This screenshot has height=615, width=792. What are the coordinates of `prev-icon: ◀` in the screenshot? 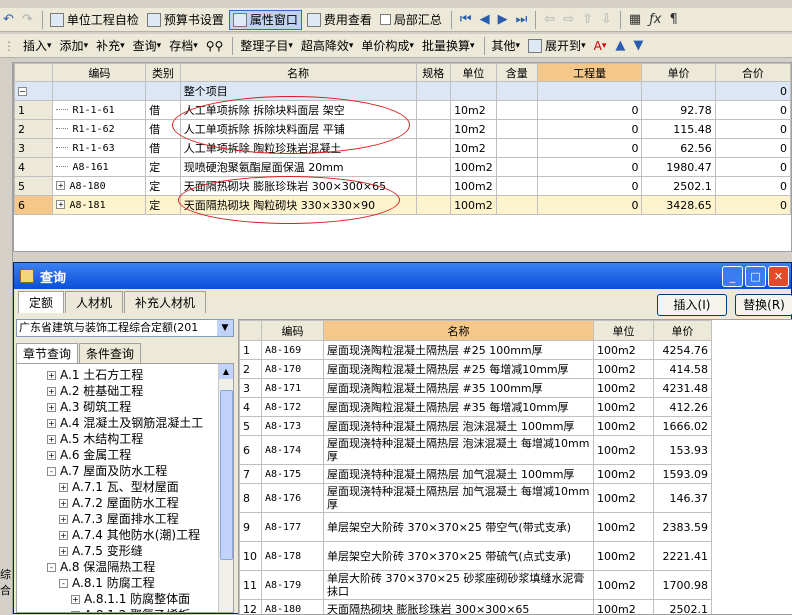 It's located at (485, 19).